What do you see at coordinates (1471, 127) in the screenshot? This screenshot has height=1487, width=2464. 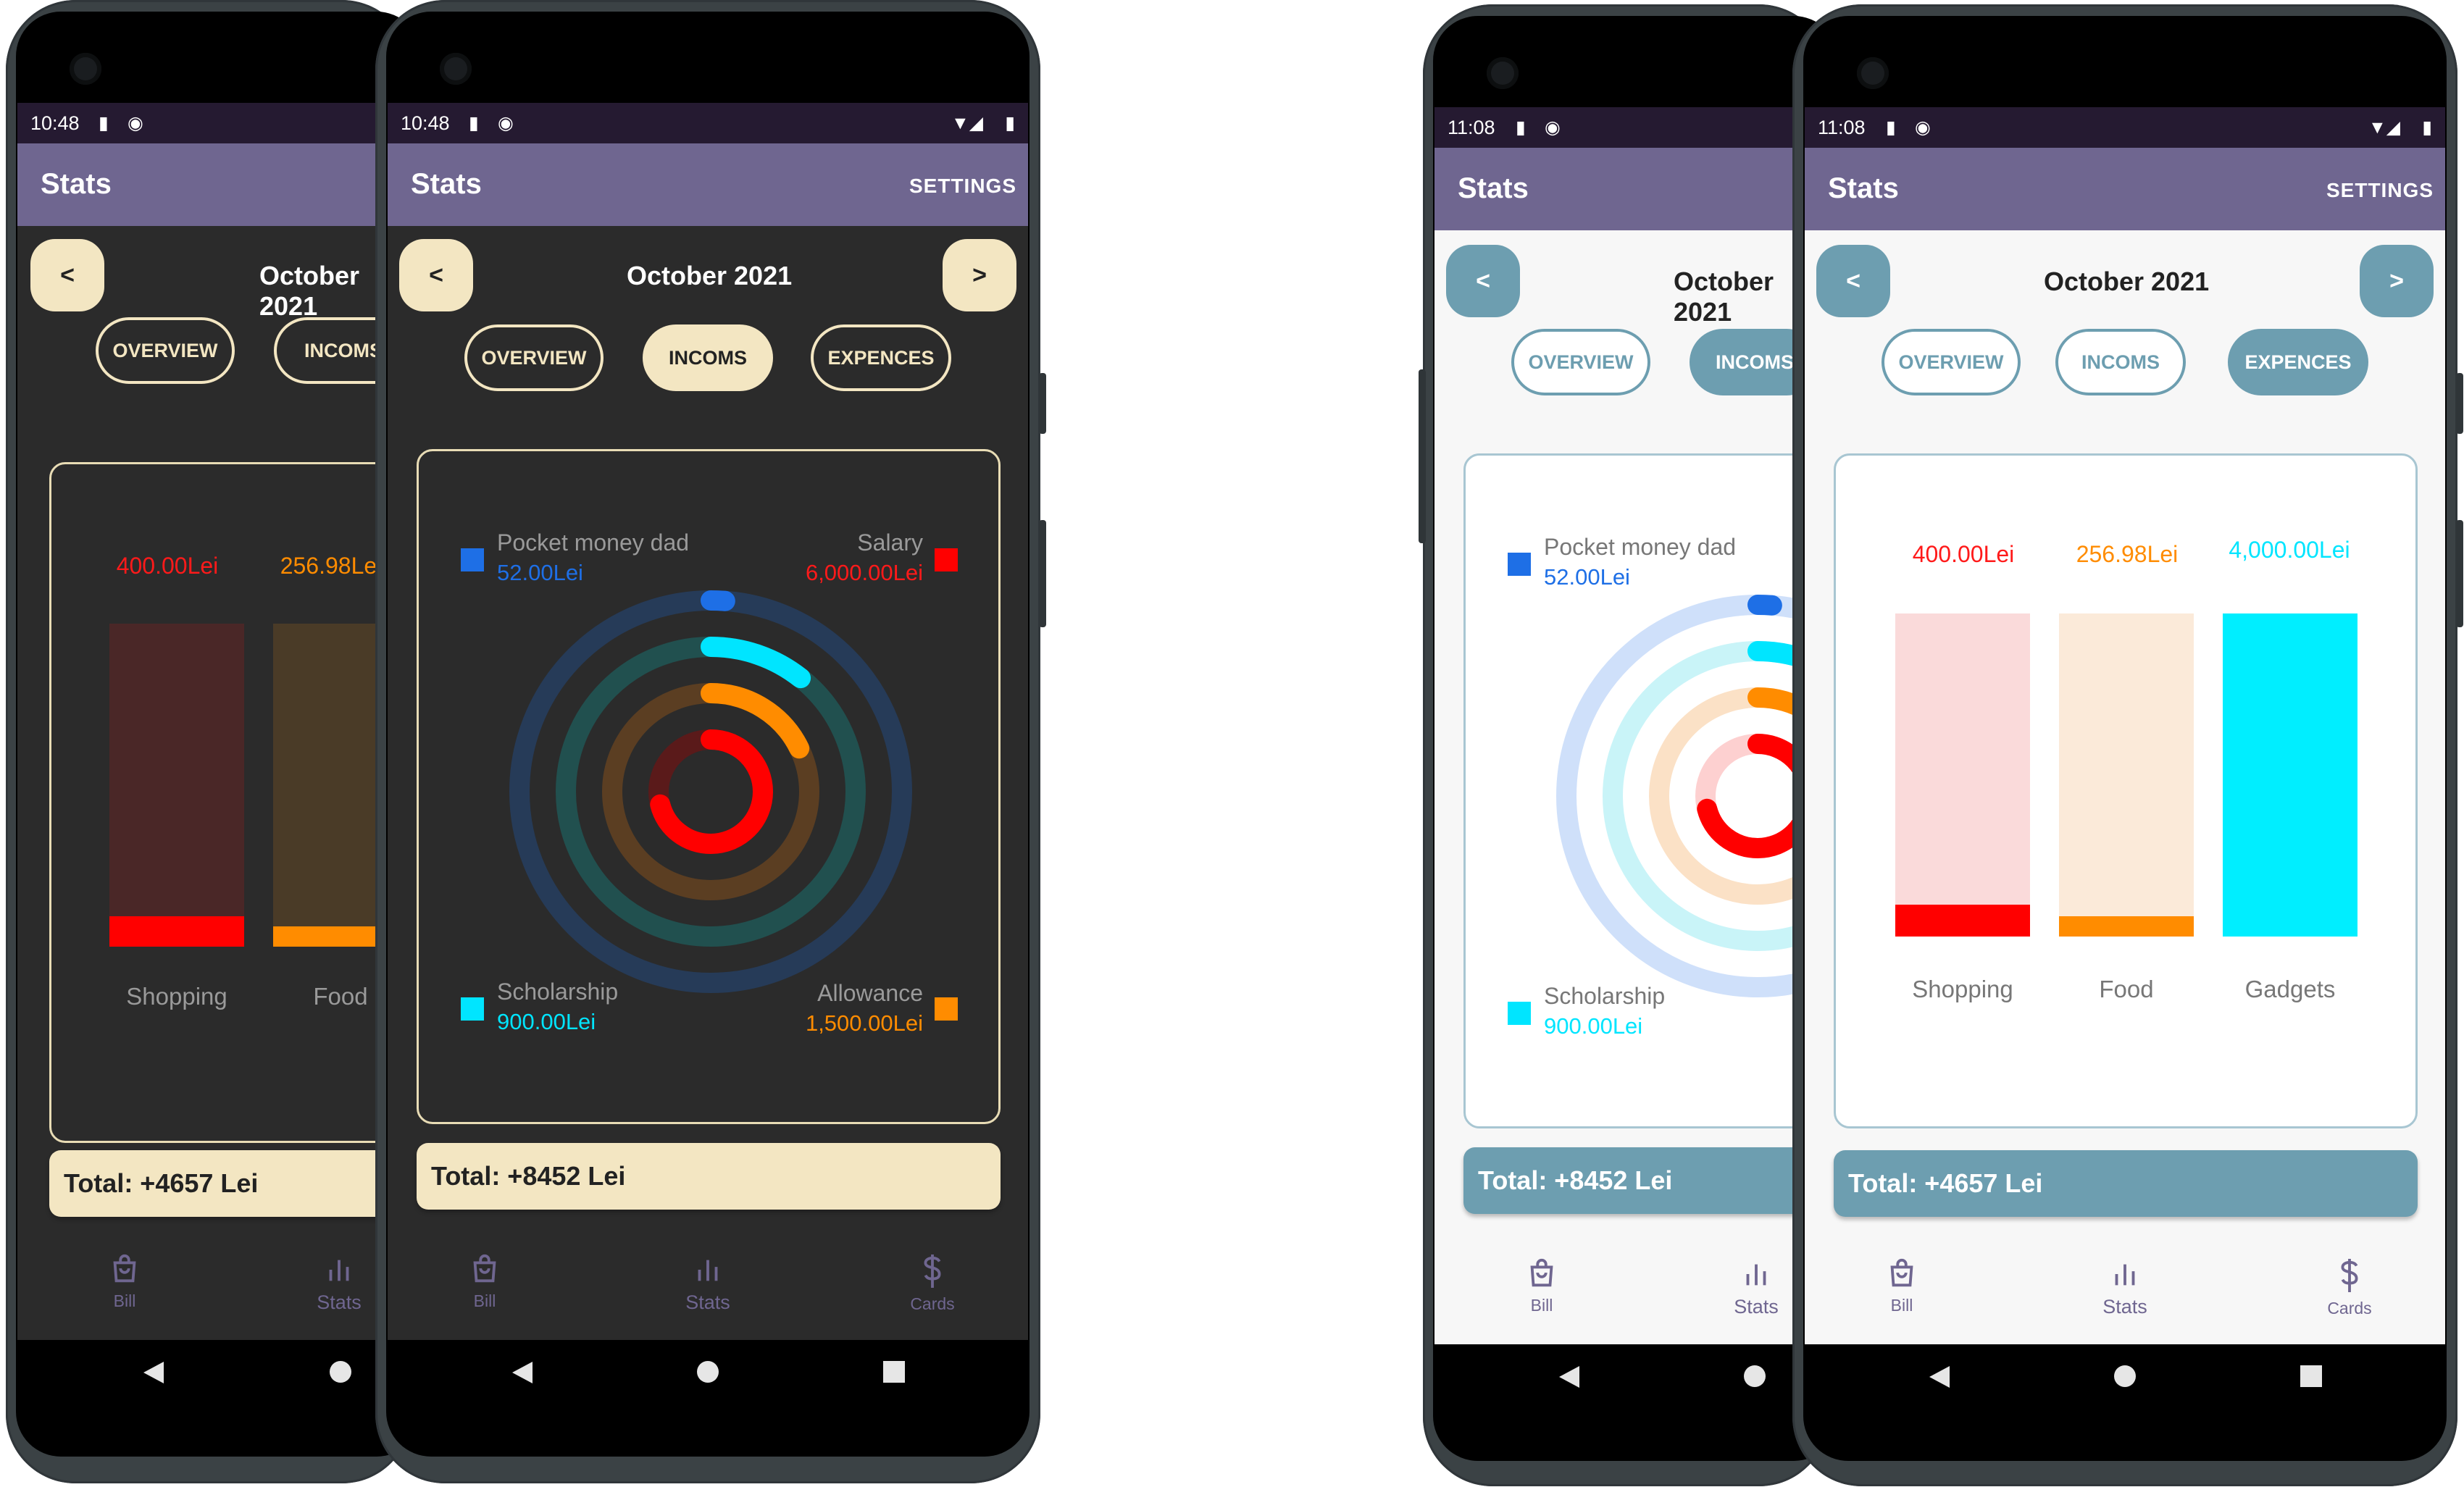 I see `status-time: 11:08` at bounding box center [1471, 127].